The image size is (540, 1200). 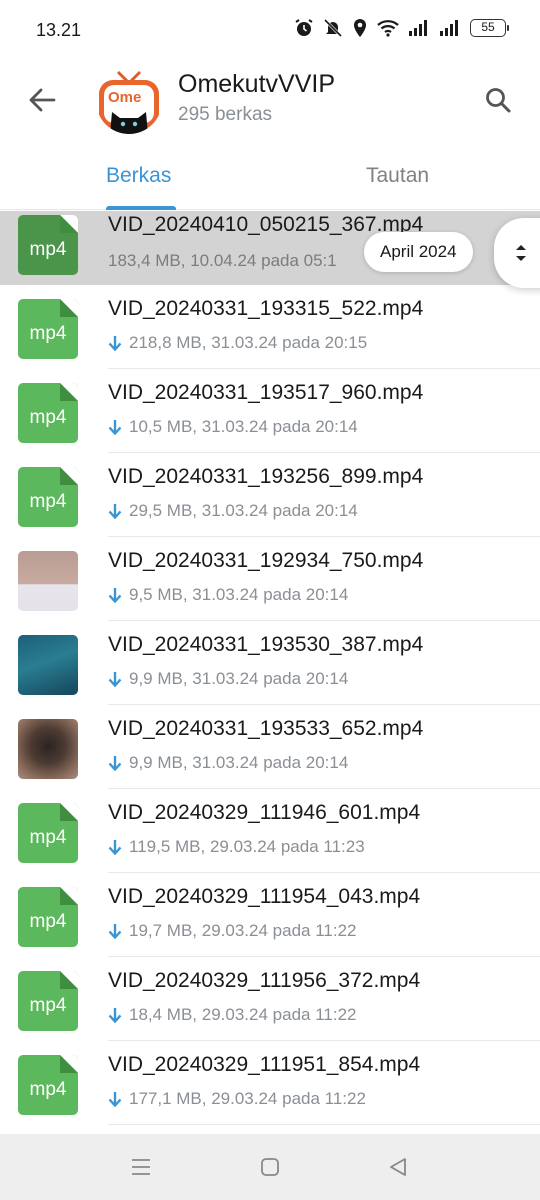 I want to click on search-button, so click(x=498, y=100).